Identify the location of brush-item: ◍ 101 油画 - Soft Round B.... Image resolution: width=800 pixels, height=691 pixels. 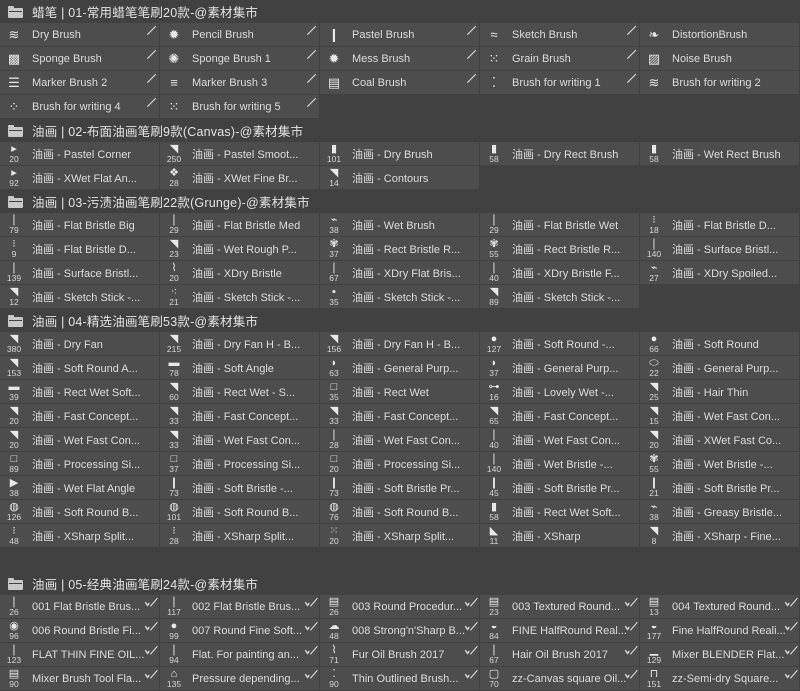
(239, 511).